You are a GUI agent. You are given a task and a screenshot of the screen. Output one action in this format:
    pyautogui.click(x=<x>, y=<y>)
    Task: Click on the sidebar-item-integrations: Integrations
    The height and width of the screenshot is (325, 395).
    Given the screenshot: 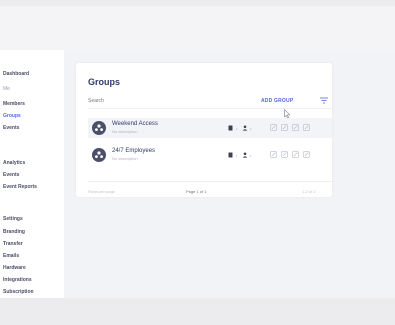 What is the action you would take?
    pyautogui.click(x=17, y=280)
    